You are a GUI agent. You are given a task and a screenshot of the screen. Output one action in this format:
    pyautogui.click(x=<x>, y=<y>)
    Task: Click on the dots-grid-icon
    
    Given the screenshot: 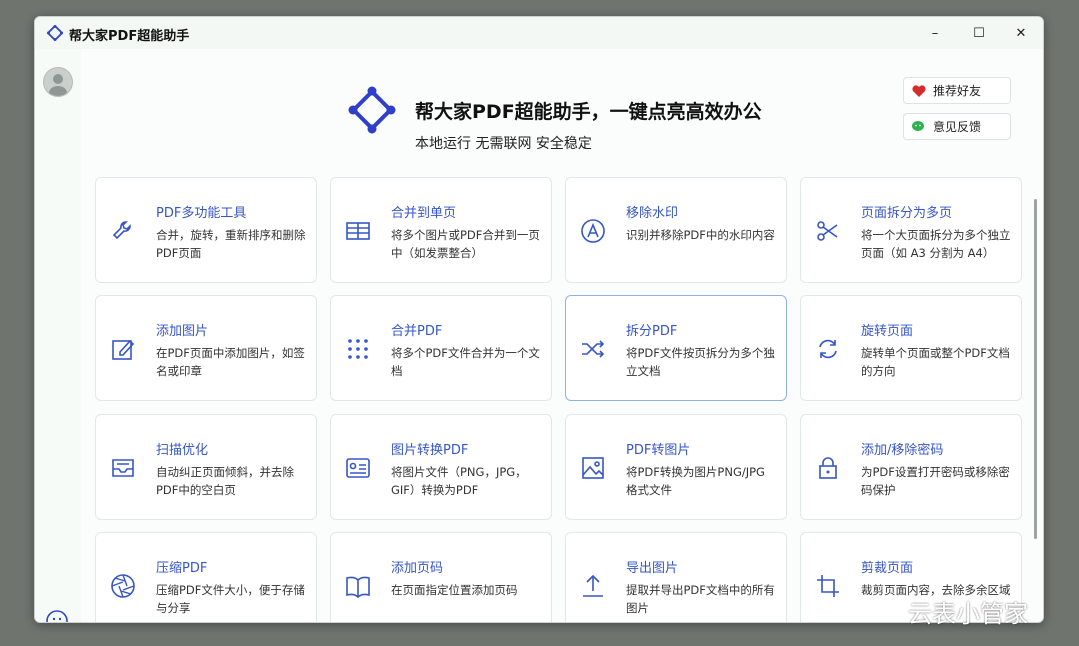 What is the action you would take?
    pyautogui.click(x=358, y=349)
    